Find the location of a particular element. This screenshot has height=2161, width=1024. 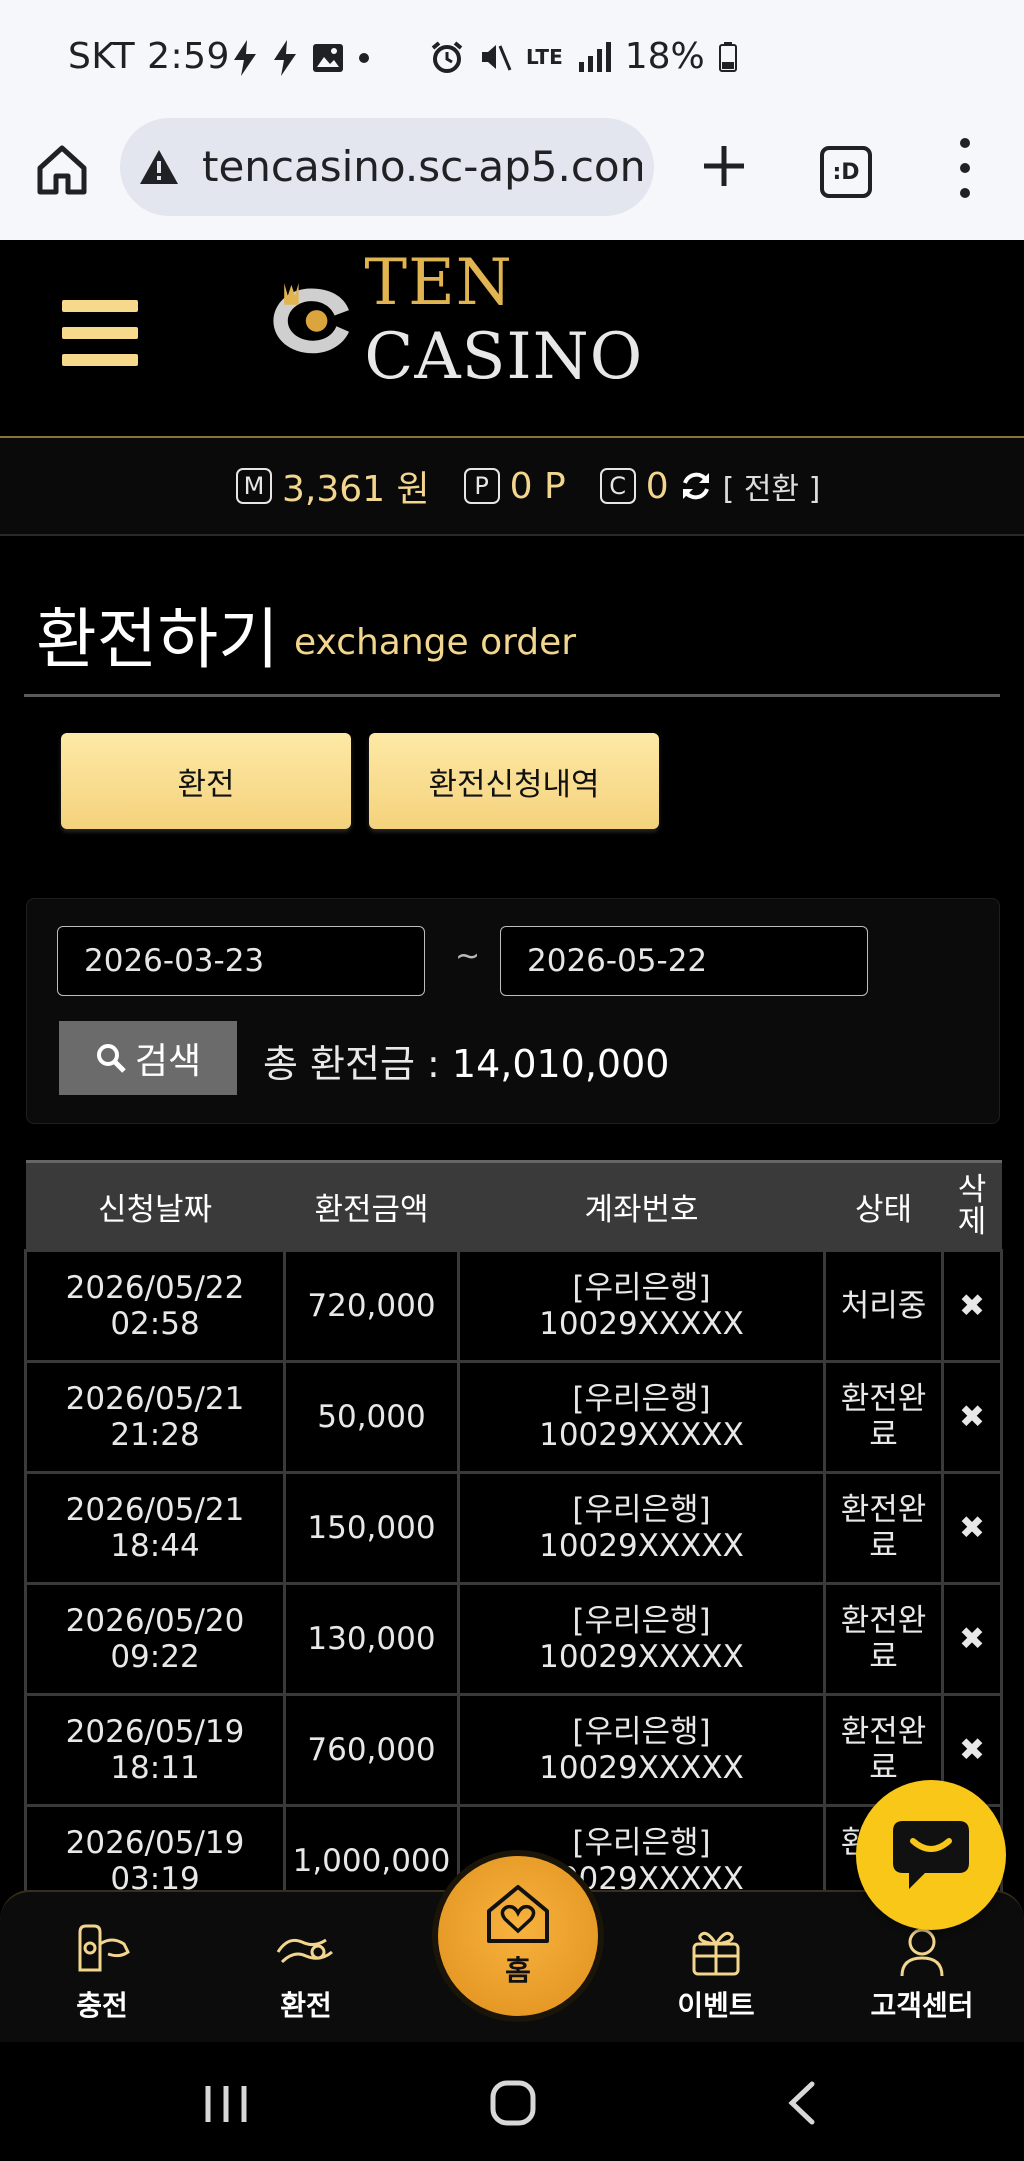

chat-bubble-icon is located at coordinates (931, 1855).